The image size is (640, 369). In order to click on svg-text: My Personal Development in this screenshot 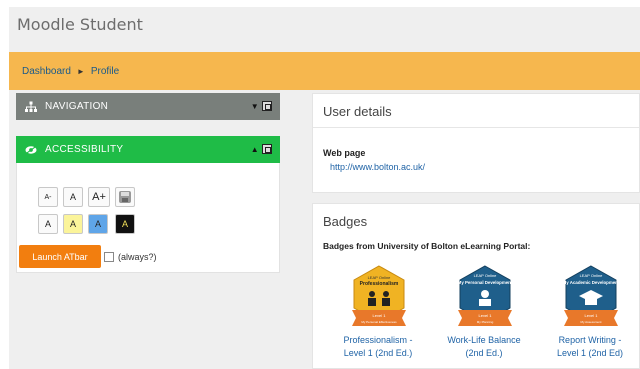, I will do `click(485, 282)`.